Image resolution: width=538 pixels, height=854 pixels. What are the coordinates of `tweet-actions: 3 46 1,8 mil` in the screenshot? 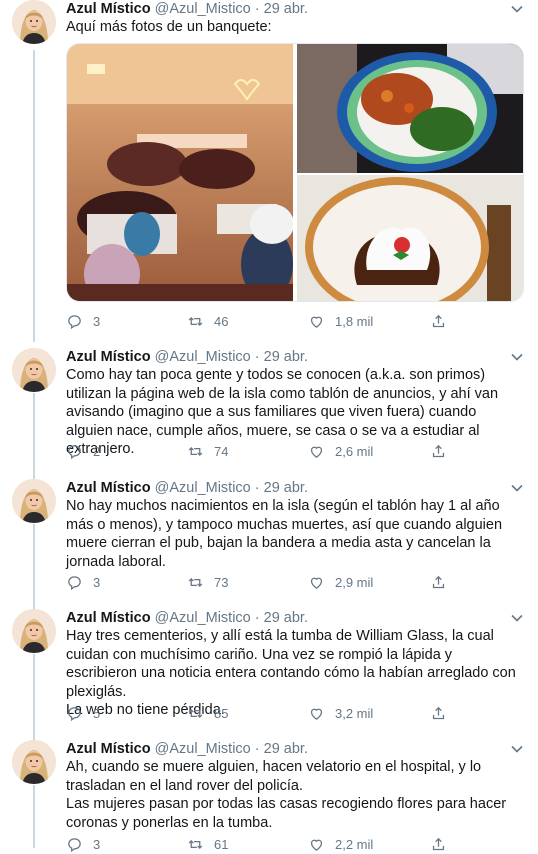 It's located at (266, 321).